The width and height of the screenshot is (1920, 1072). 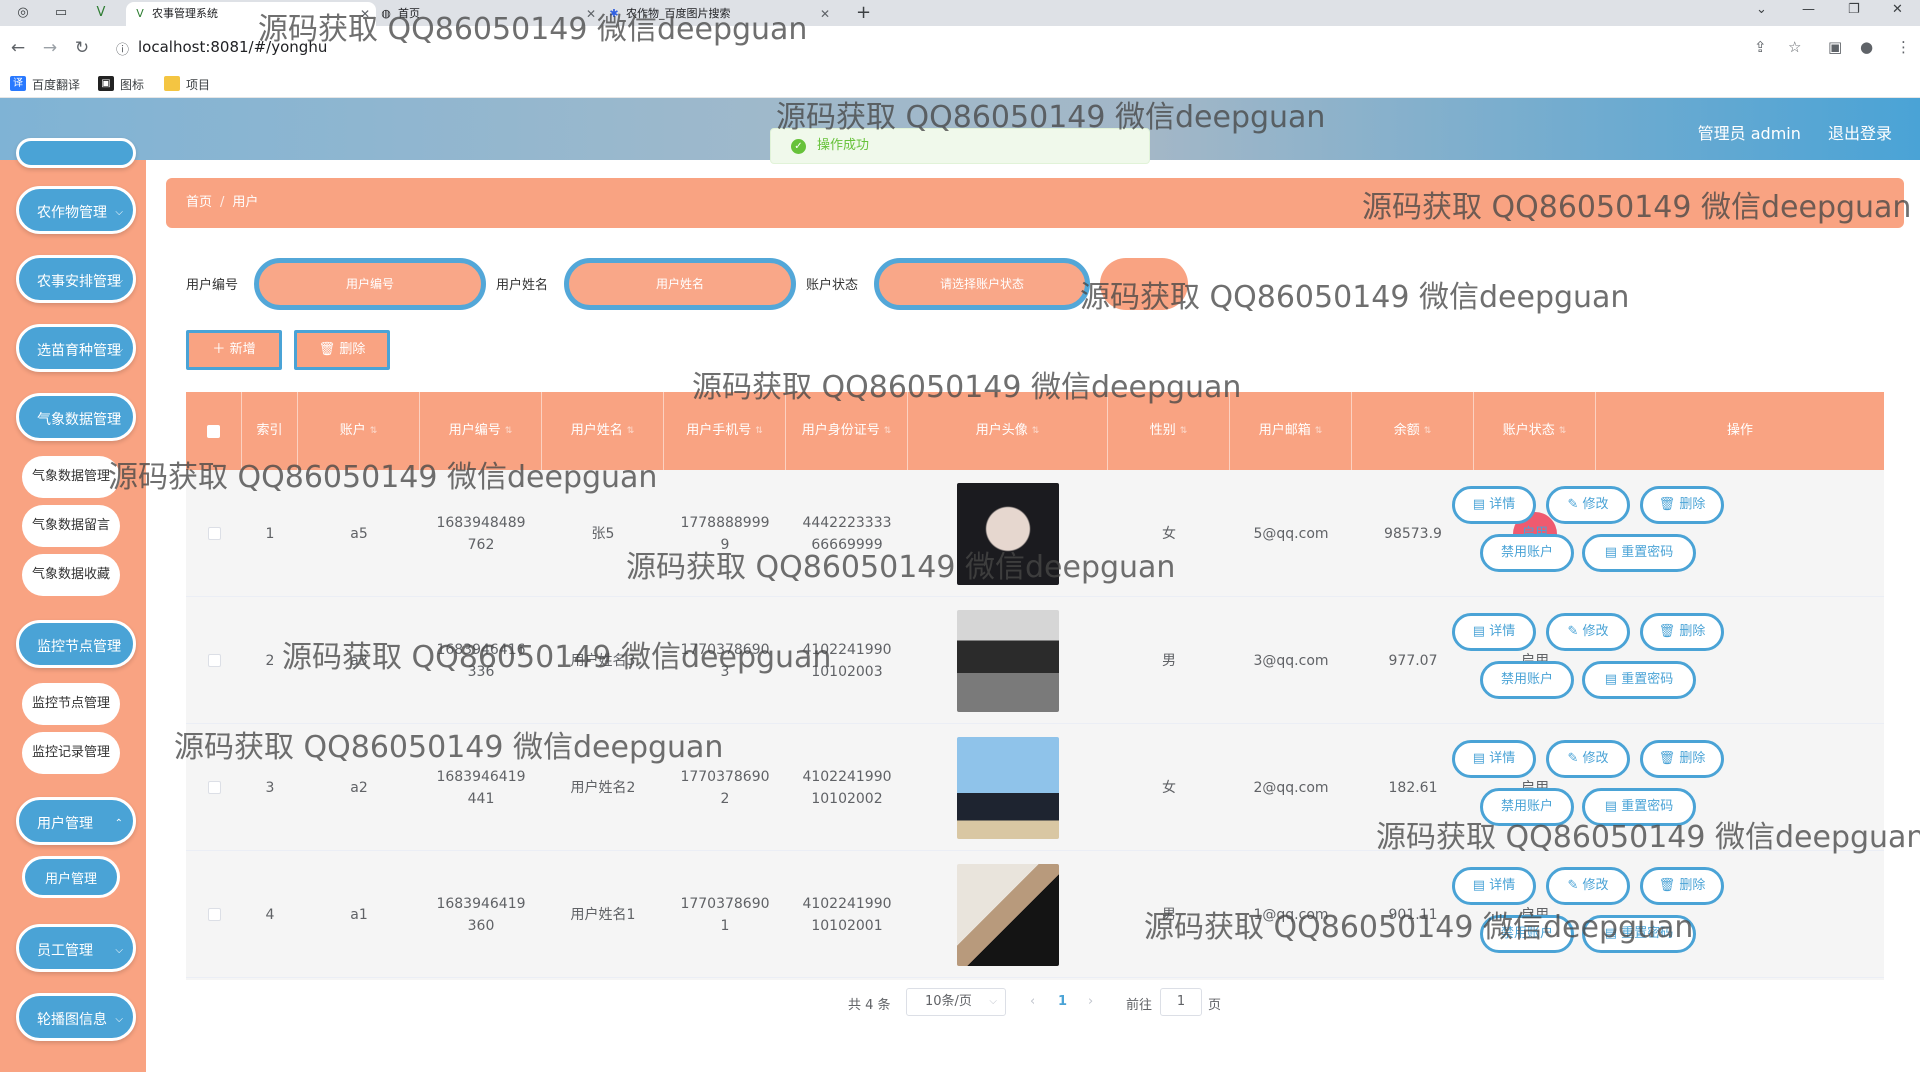 What do you see at coordinates (121, 84) in the screenshot?
I see `bookmark-icons: ▣ 图标` at bounding box center [121, 84].